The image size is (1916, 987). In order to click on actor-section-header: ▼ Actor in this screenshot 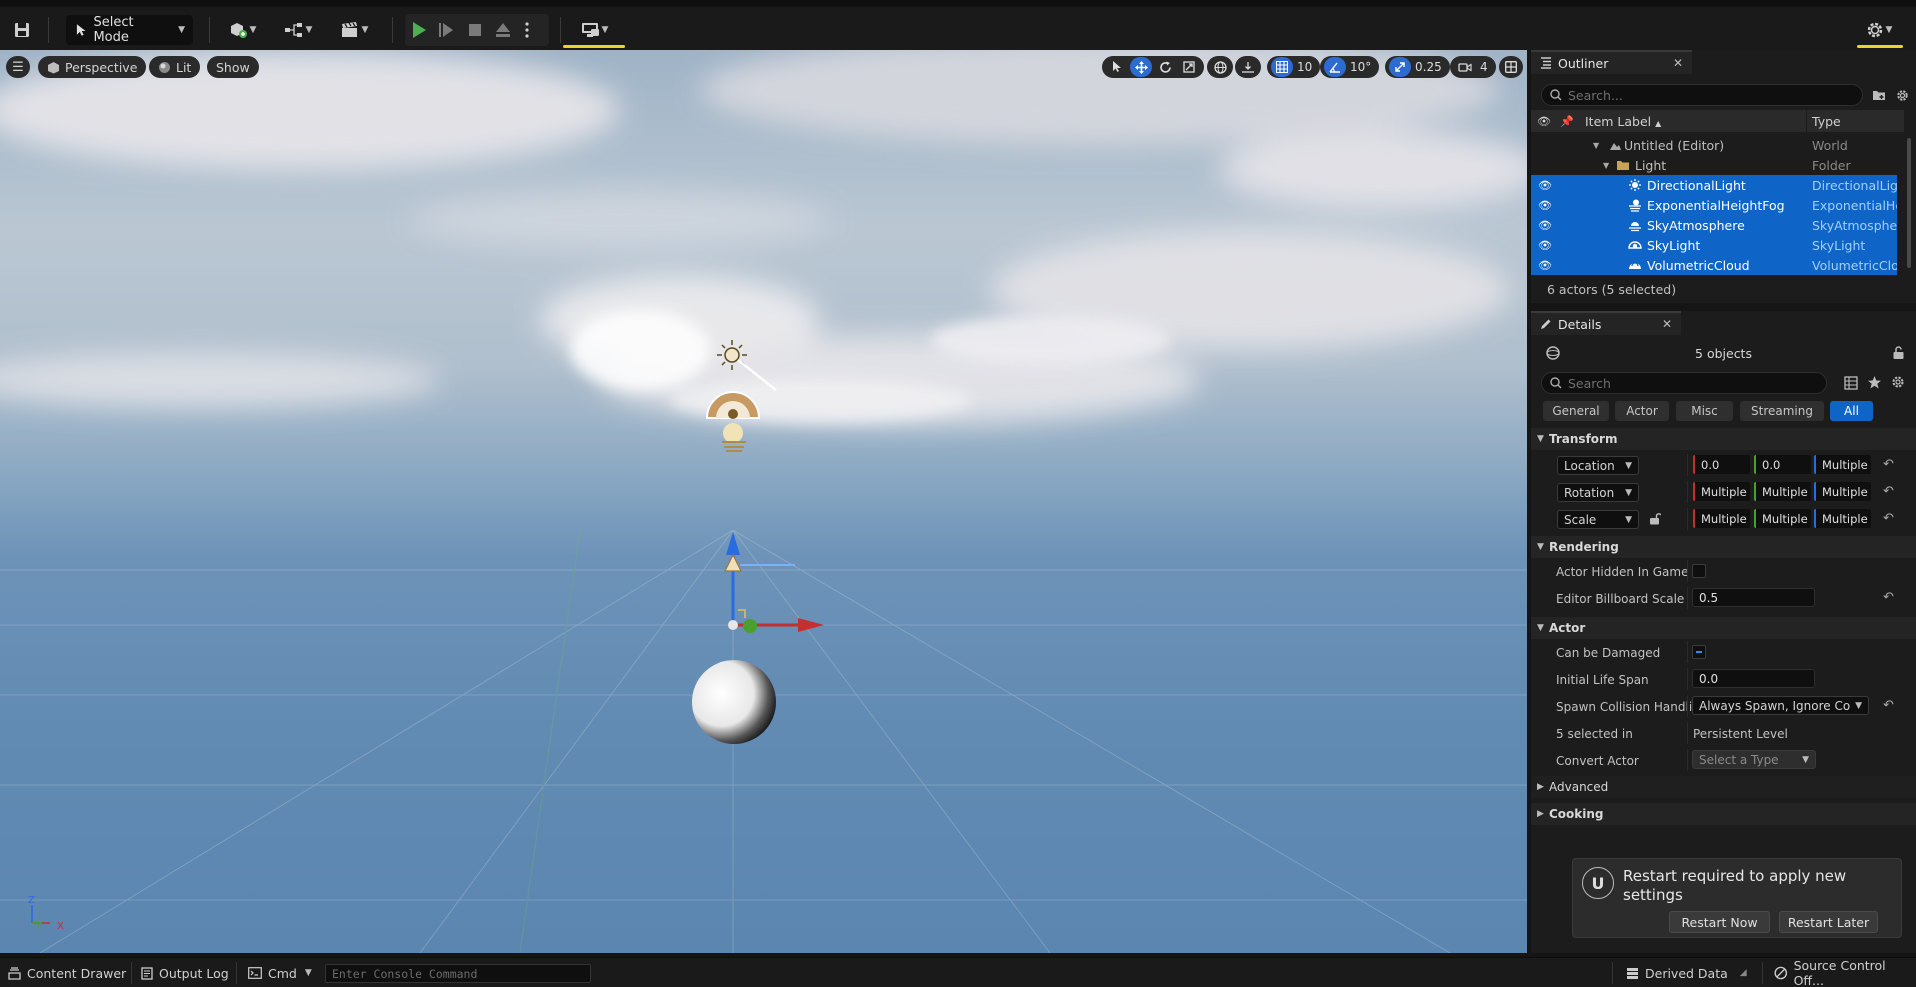, I will do `click(1723, 628)`.